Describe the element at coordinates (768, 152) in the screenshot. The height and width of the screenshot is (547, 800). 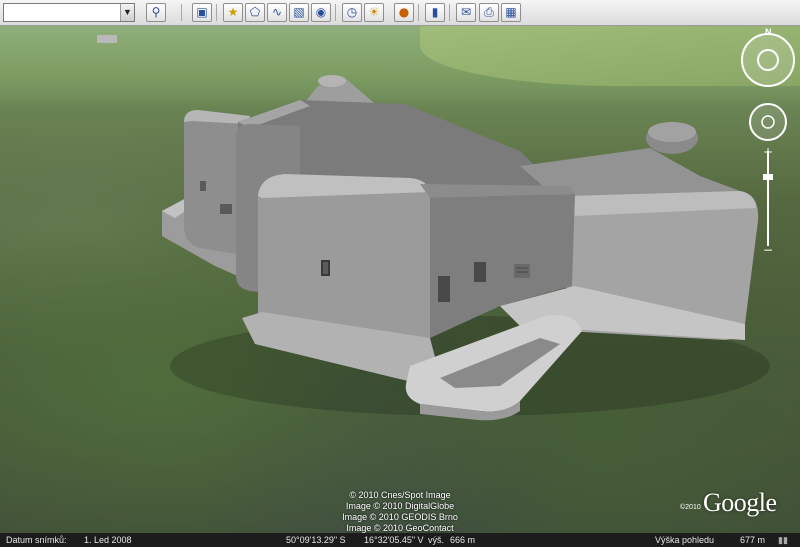
I see `zoom-in-icon: +` at that location.